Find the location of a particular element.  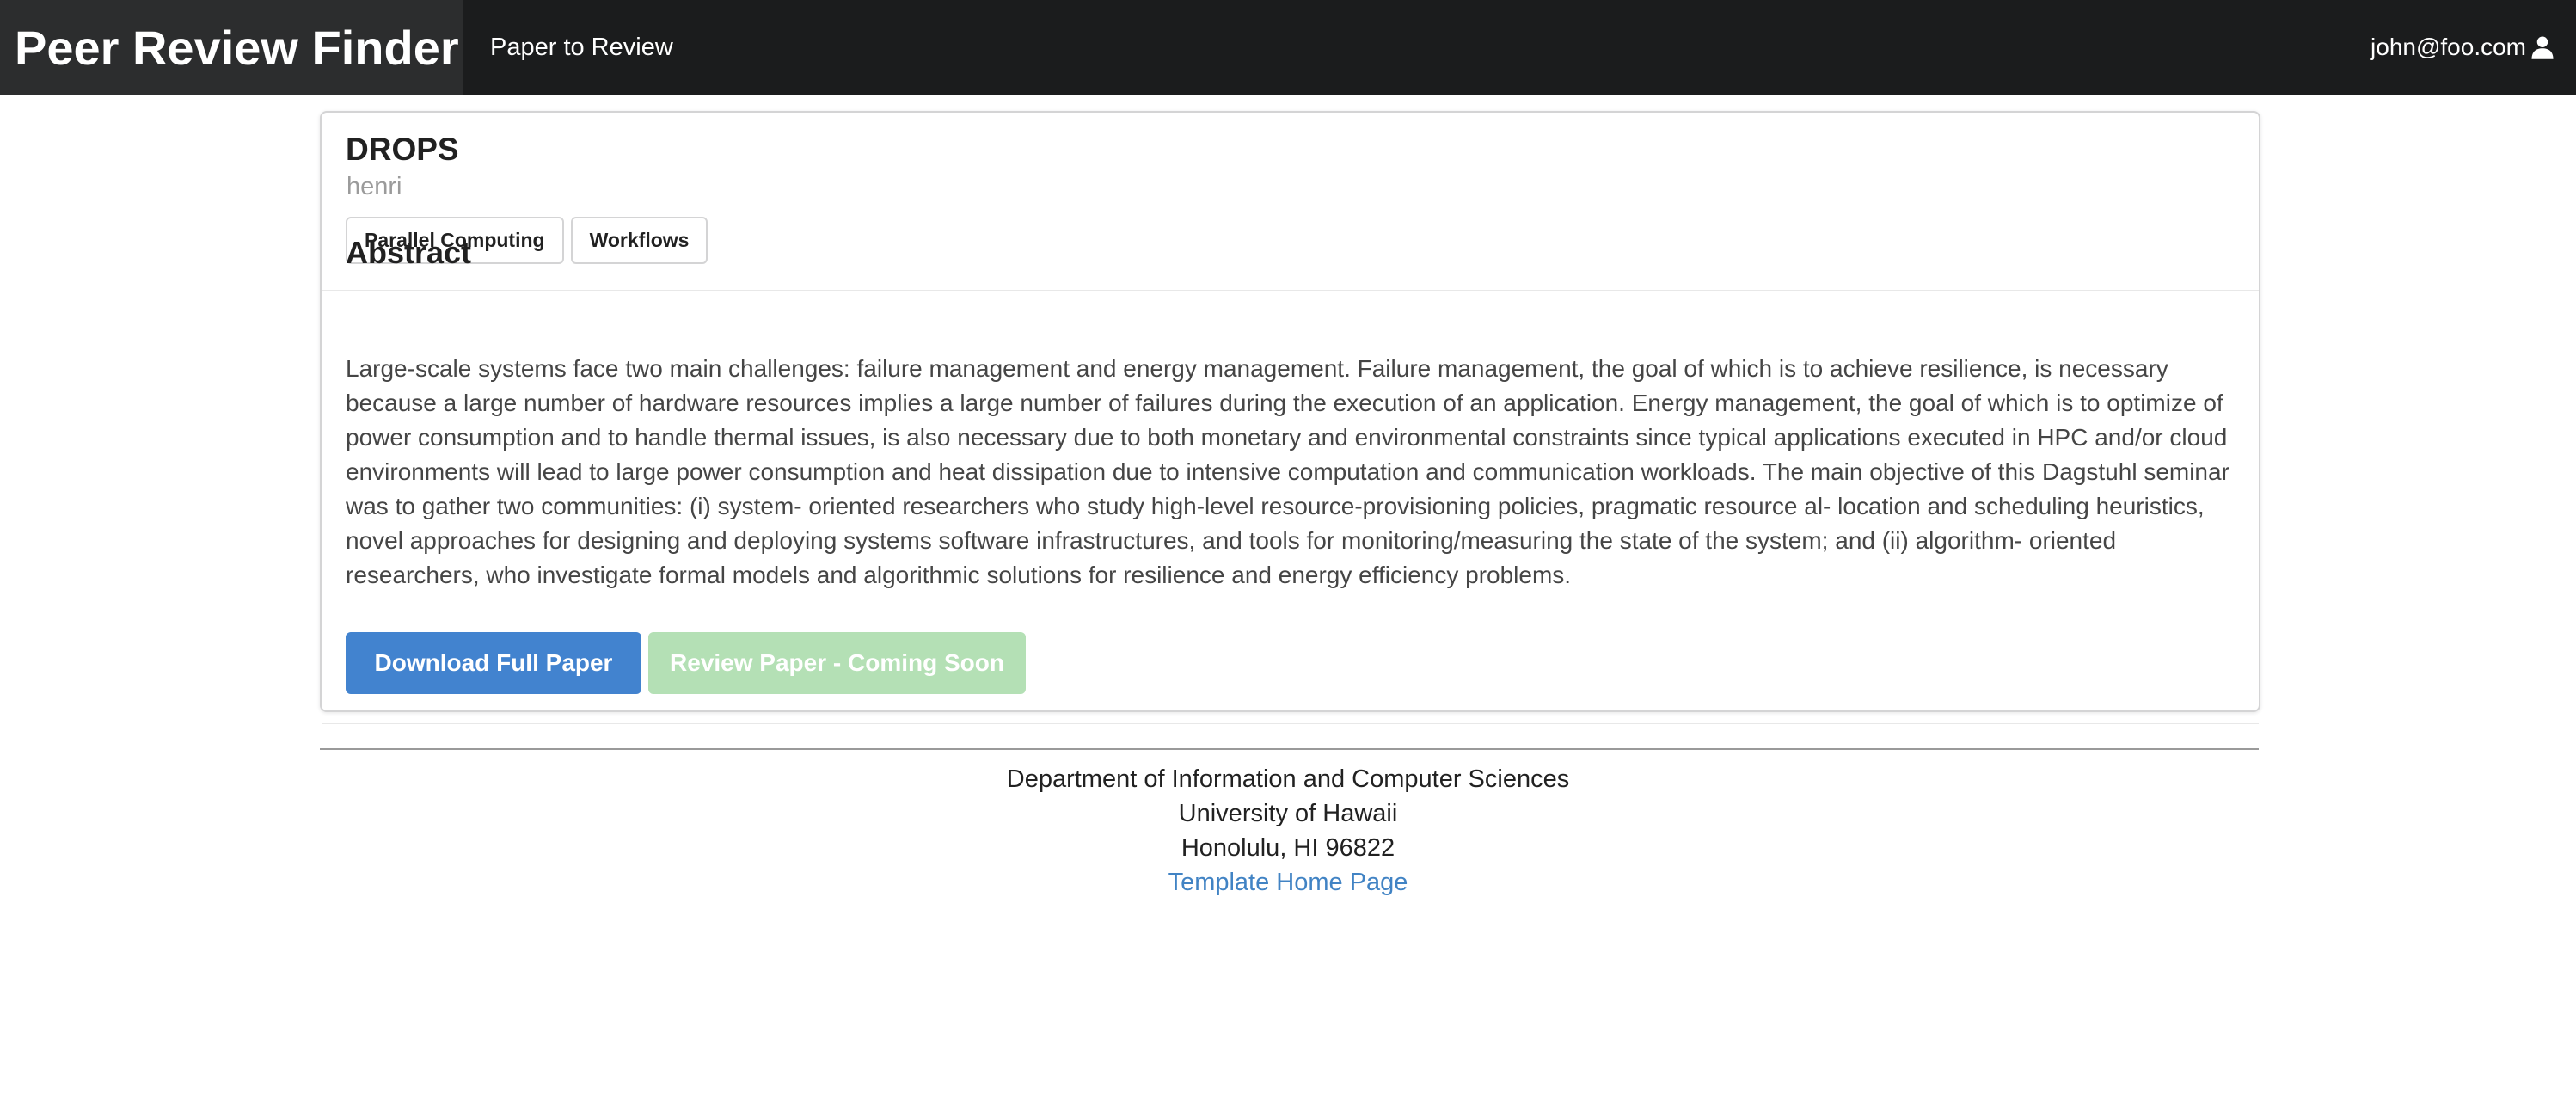

user-menu: john@foo.com is located at coordinates (2473, 47).